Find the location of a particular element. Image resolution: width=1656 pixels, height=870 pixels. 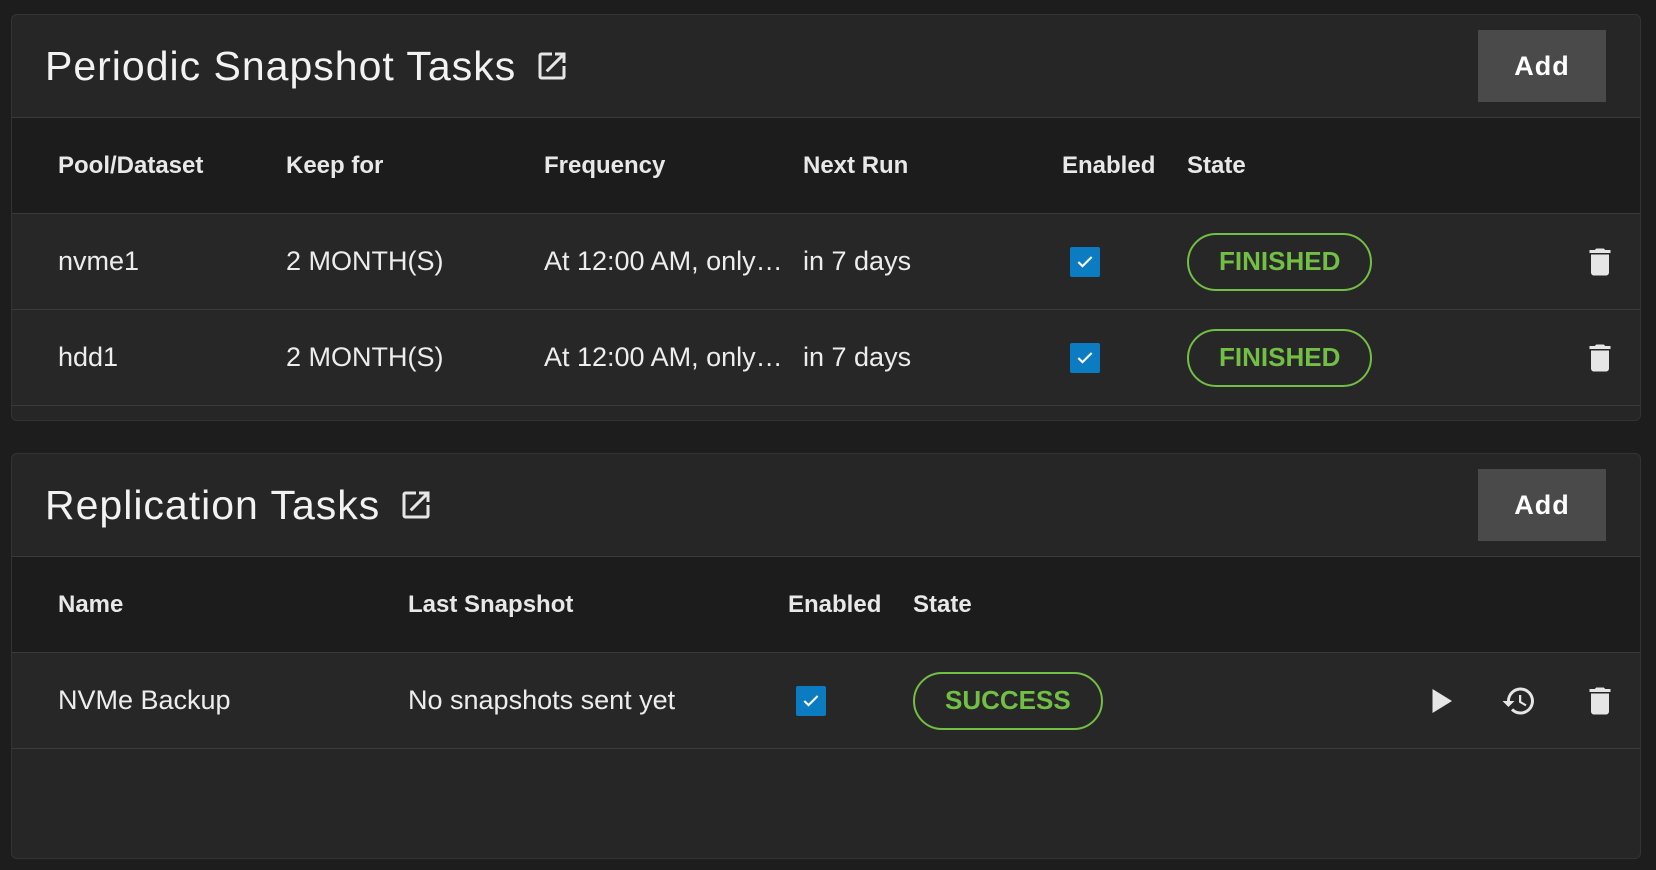

column-header-pool-dataset: Pool/Dataset is located at coordinates (130, 166).